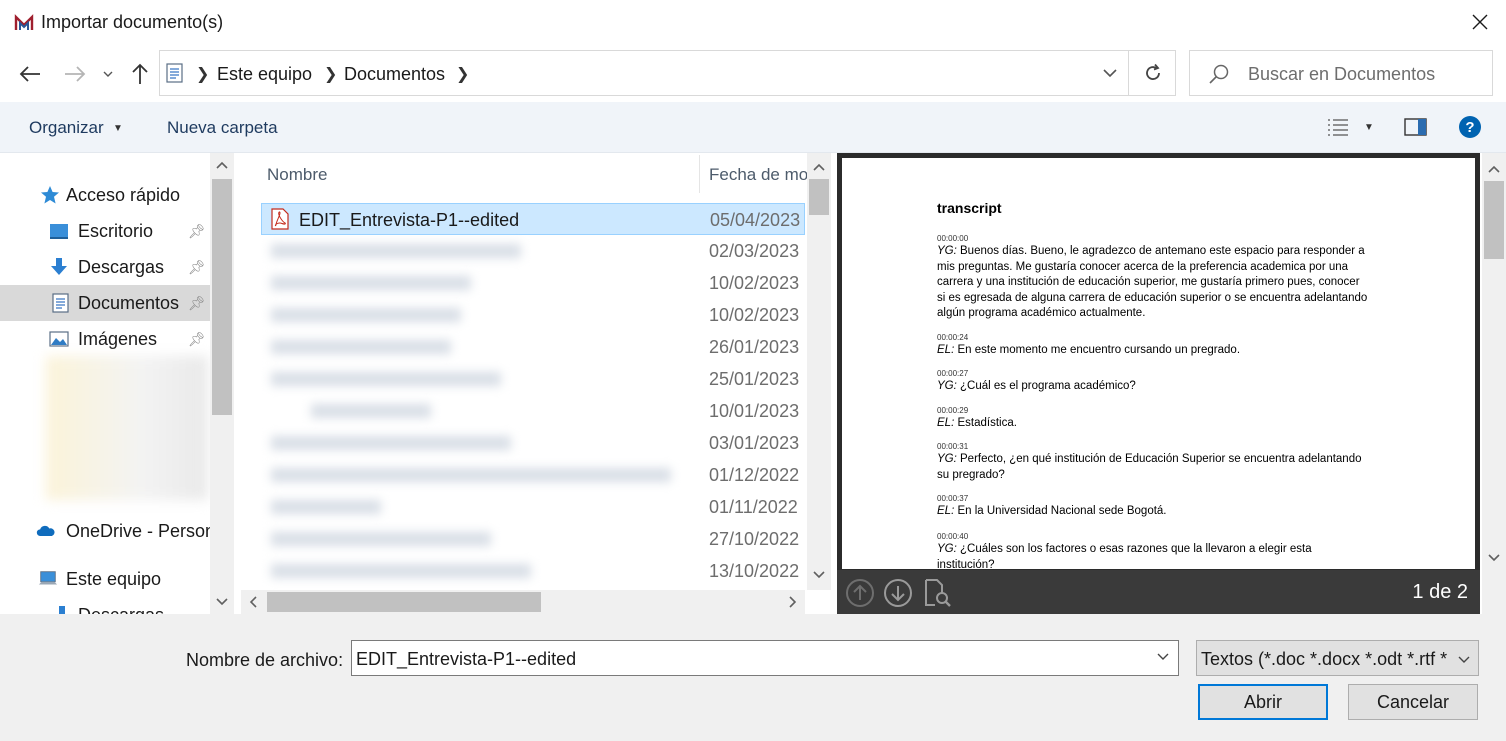 Image resolution: width=1506 pixels, height=741 pixels. I want to click on nav-this-pc-downloads: Descargas, so click(105, 605).